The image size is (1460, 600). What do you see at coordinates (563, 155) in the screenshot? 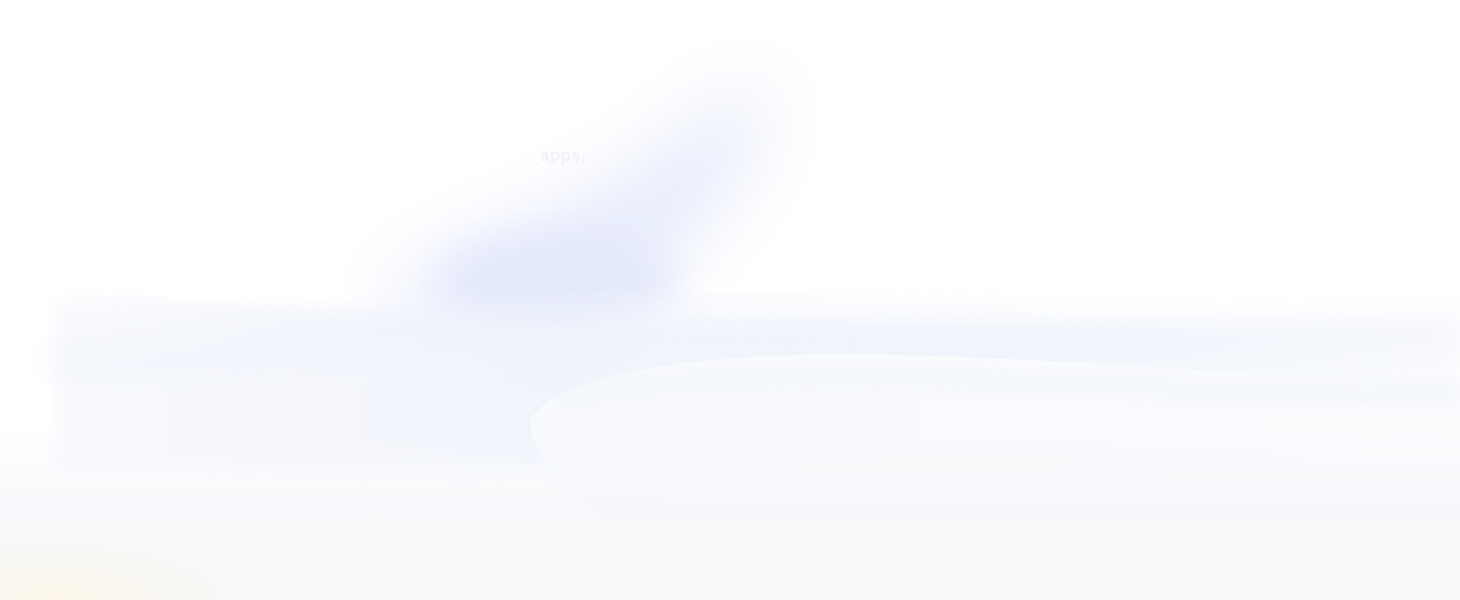
I see `hero-headline-fragment: apps,` at bounding box center [563, 155].